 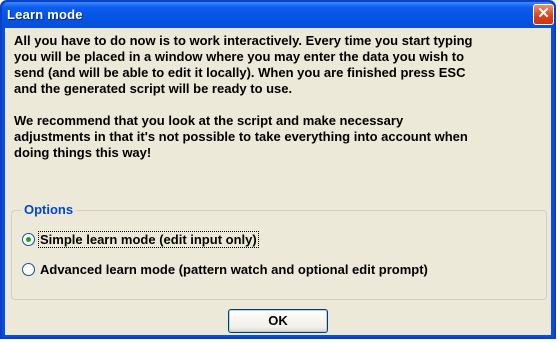 What do you see at coordinates (148, 239) in the screenshot?
I see `simple-learn-mode-label: Simple learn mode (edit input only)` at bounding box center [148, 239].